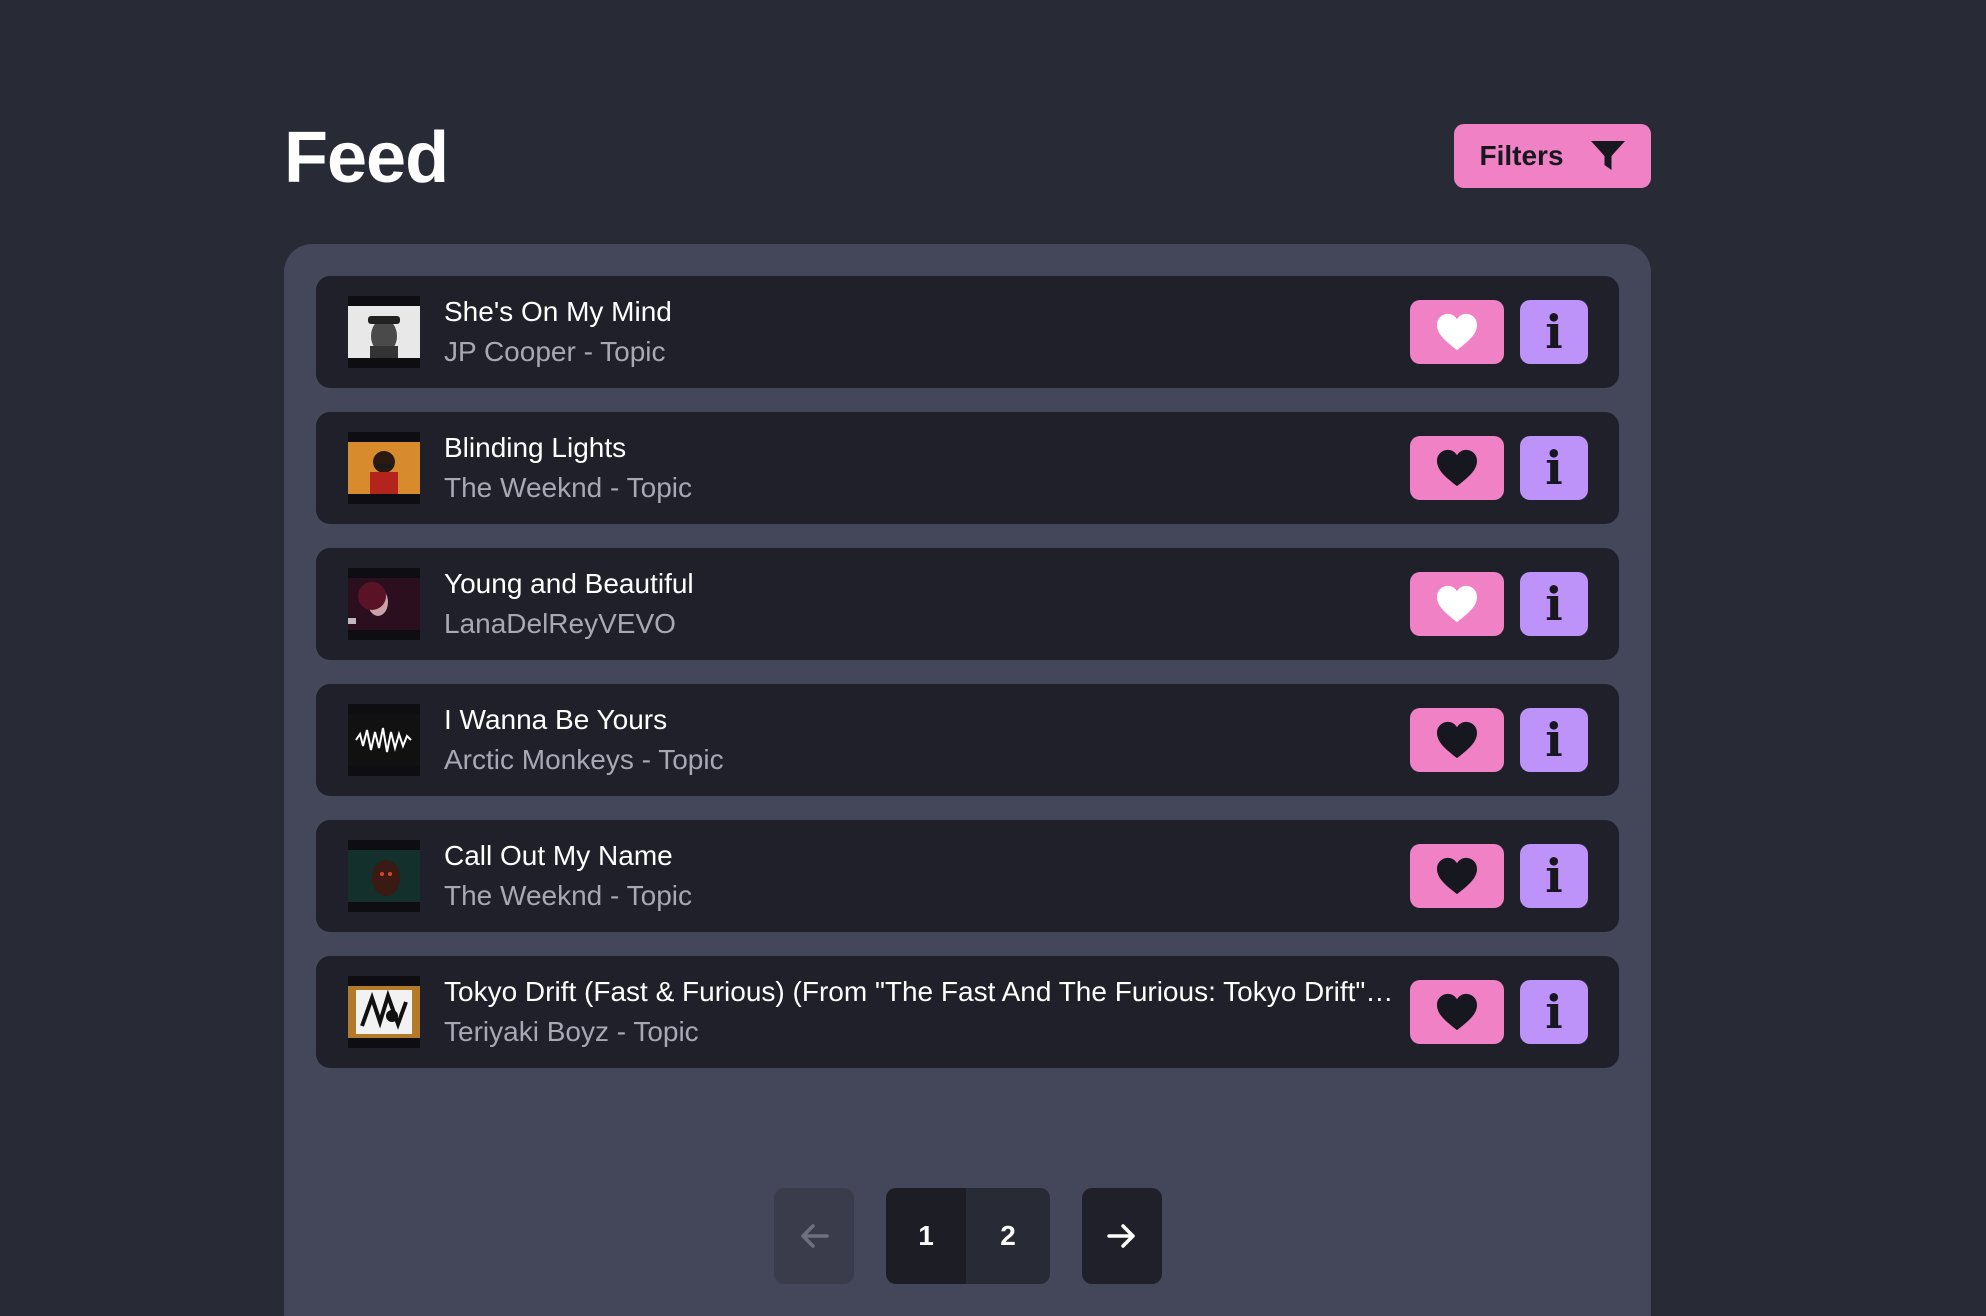 Image resolution: width=1986 pixels, height=1316 pixels. Describe the element at coordinates (1607, 155) in the screenshot. I see `funnel-icon` at that location.